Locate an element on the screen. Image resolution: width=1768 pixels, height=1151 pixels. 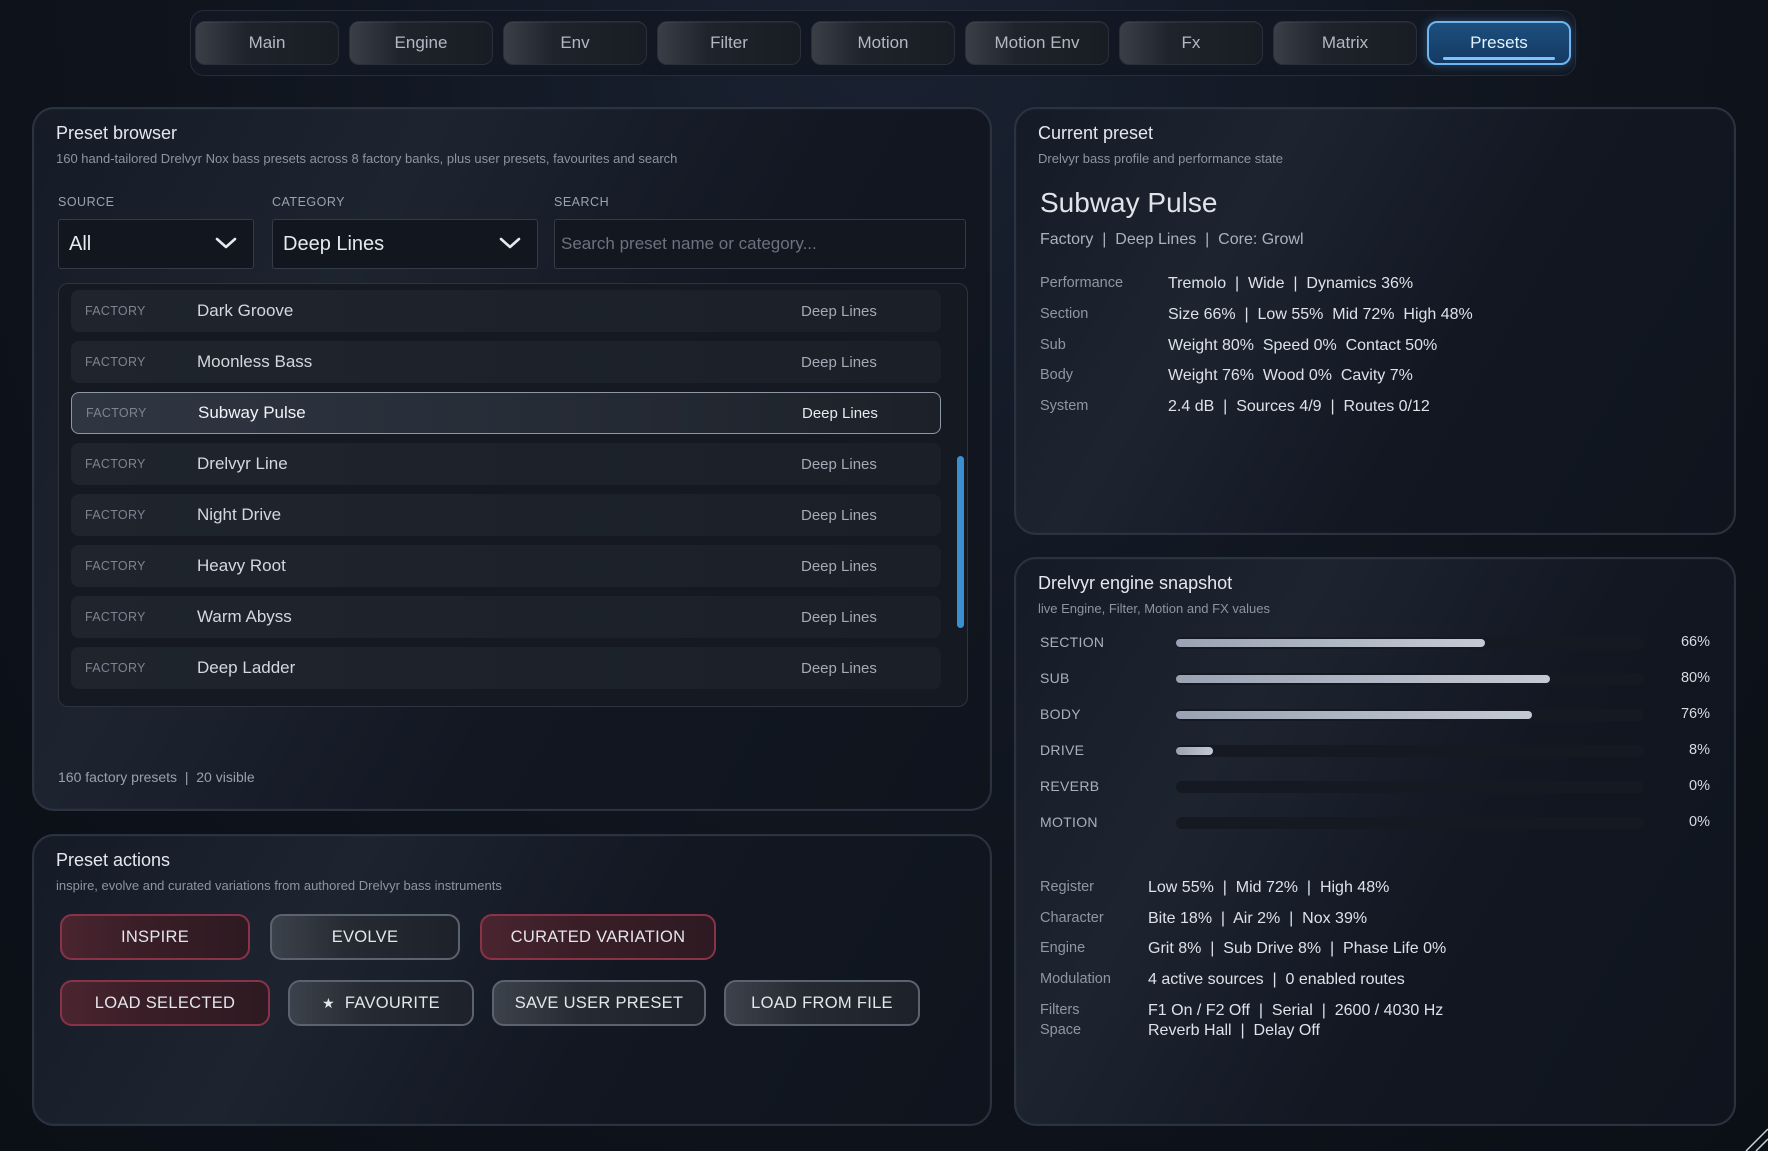
reverb-bar-track is located at coordinates (1410, 787).